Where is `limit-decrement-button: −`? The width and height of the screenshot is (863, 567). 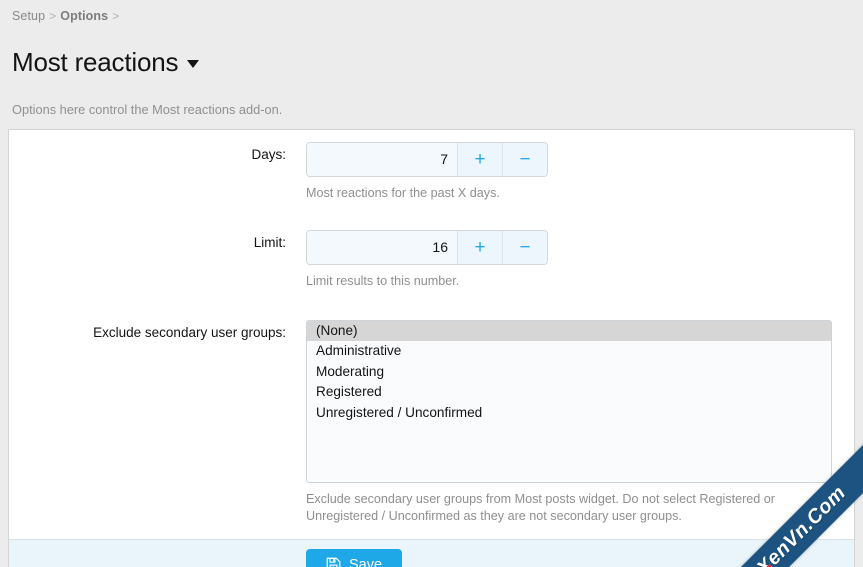
limit-decrement-button: − is located at coordinates (524, 247).